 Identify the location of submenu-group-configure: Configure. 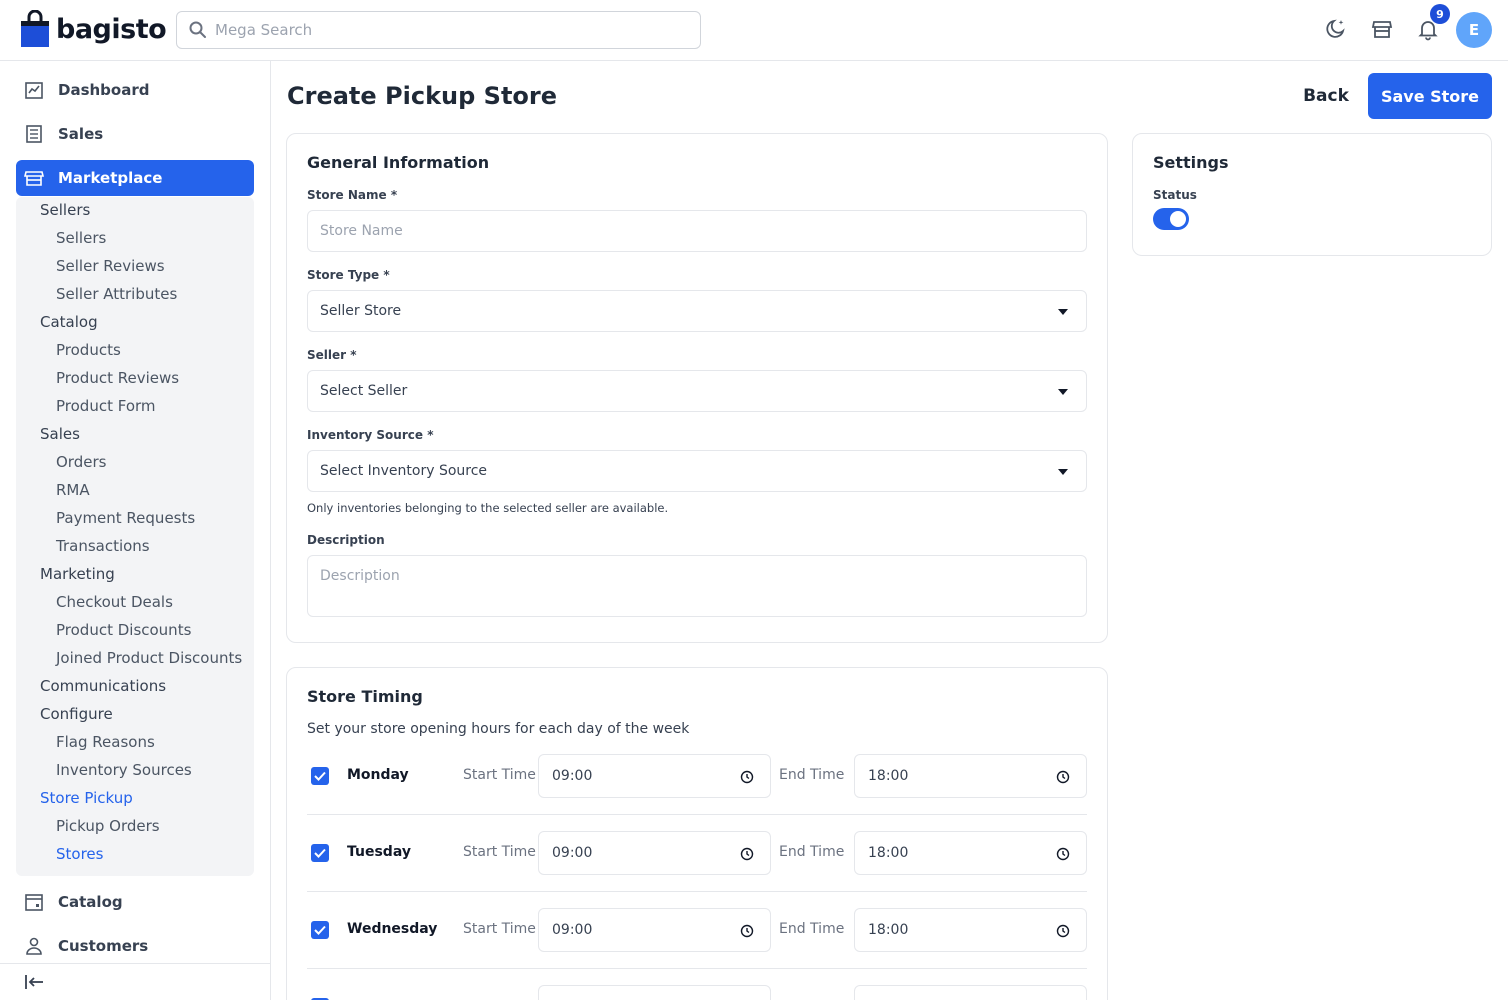
(76, 714).